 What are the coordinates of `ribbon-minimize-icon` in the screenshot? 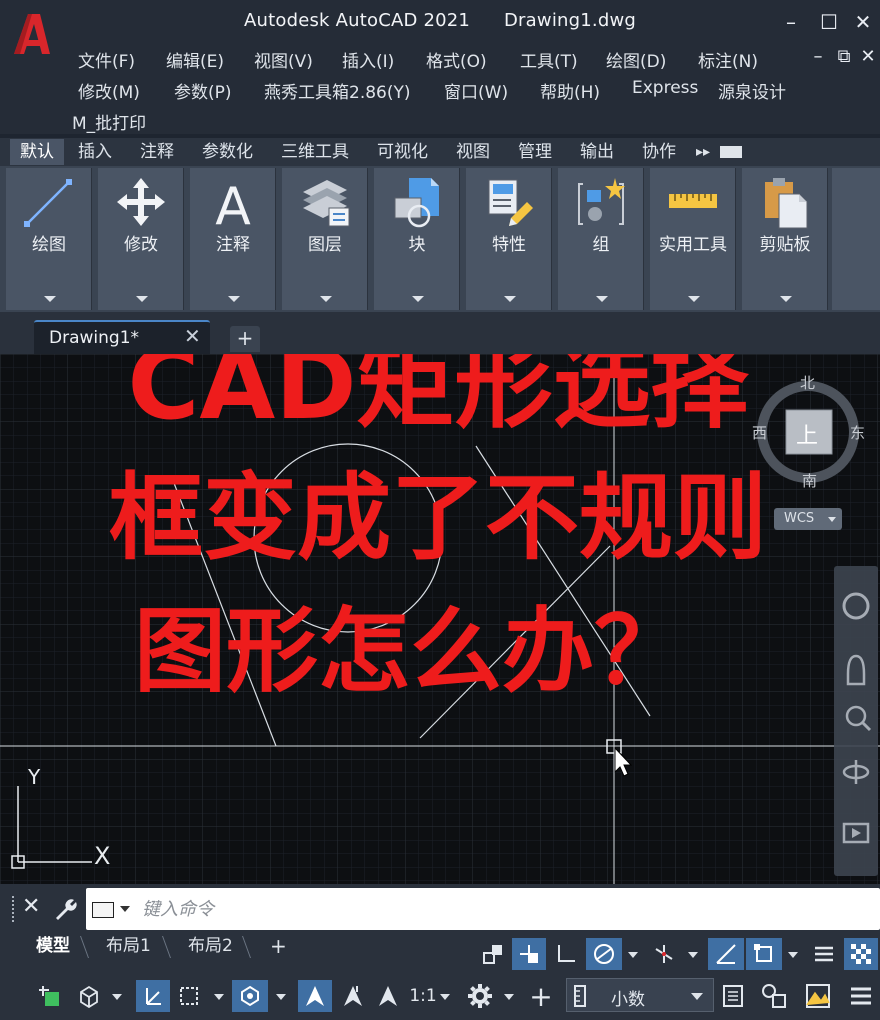 It's located at (731, 152).